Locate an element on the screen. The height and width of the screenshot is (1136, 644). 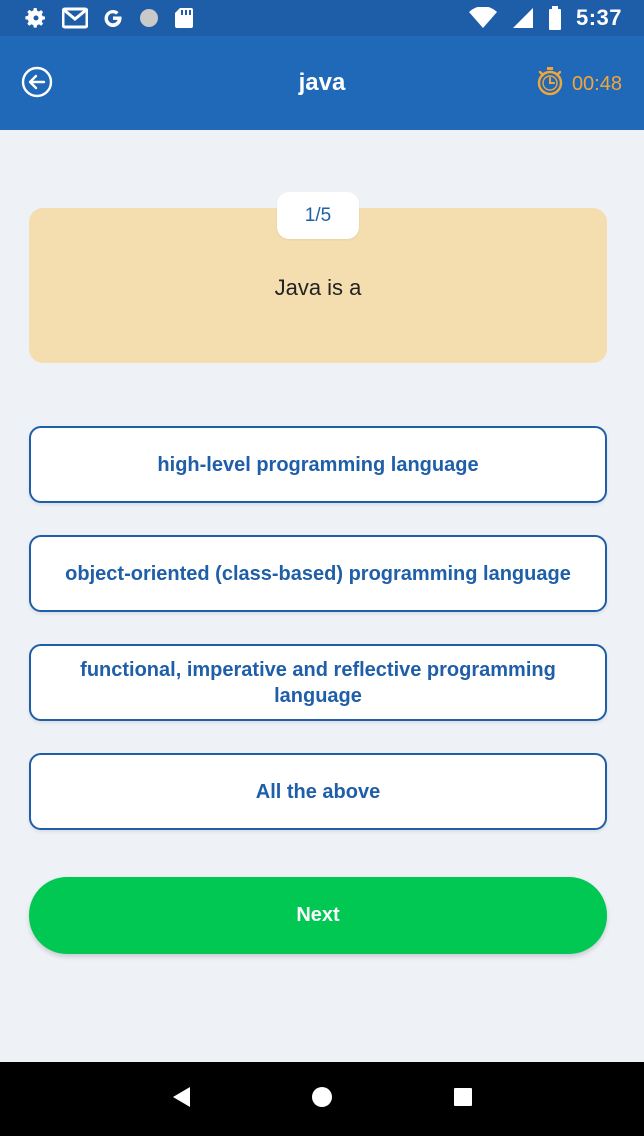
status-left-icons is located at coordinates (109, 18).